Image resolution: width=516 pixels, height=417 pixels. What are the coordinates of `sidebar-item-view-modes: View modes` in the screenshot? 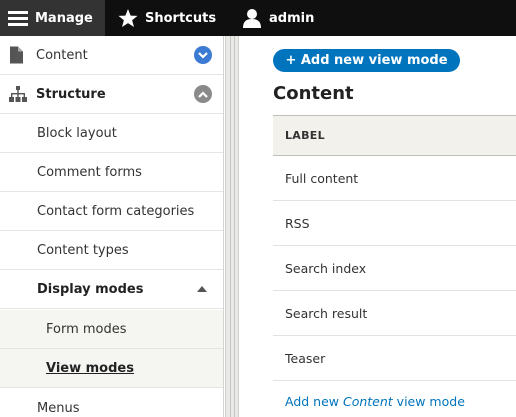 It's located at (111, 368).